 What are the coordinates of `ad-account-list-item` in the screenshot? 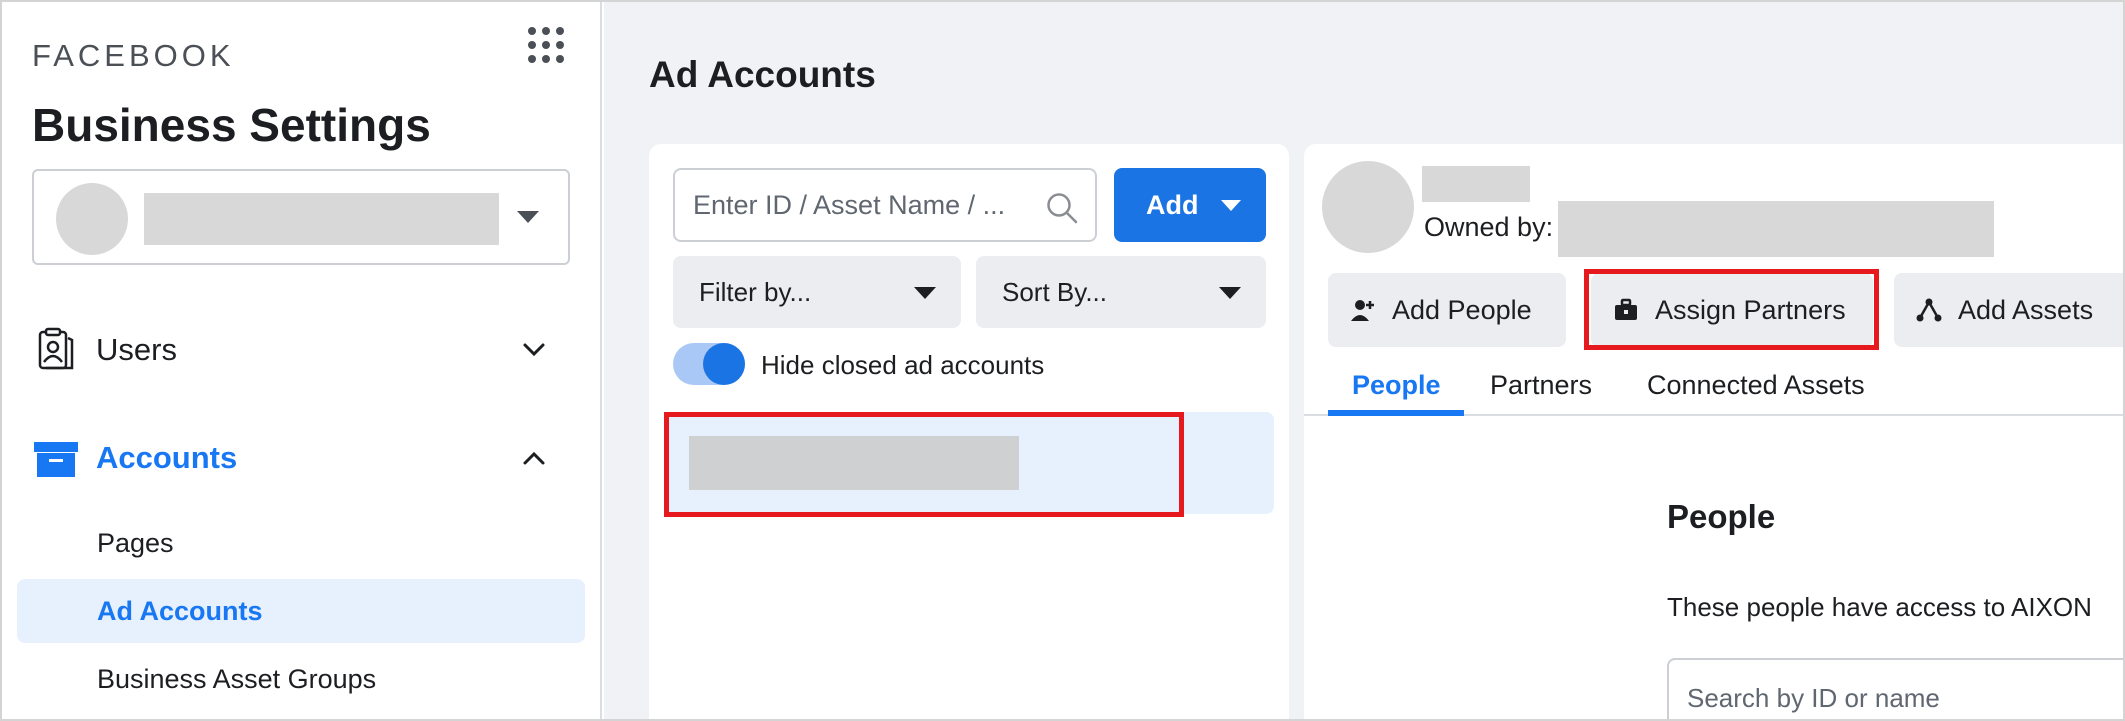 It's located at (969, 463).